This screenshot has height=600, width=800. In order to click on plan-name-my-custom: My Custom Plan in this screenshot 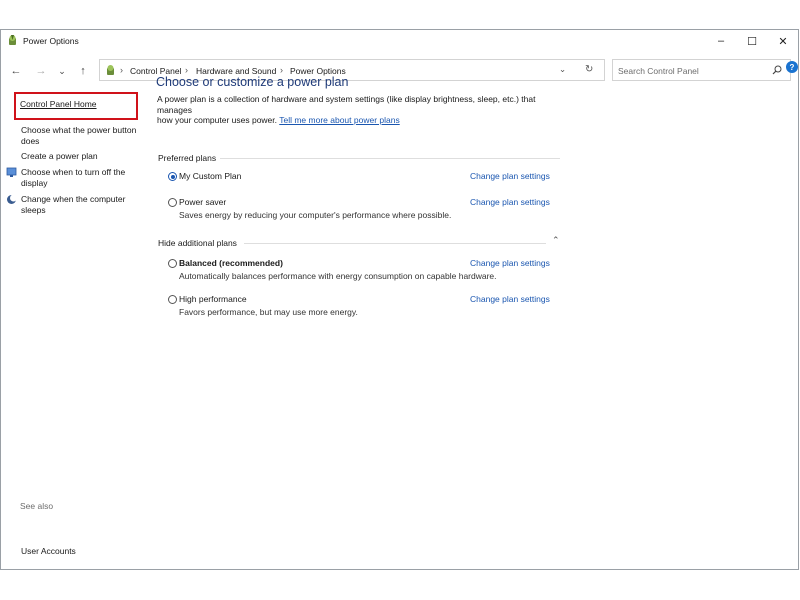, I will do `click(210, 176)`.